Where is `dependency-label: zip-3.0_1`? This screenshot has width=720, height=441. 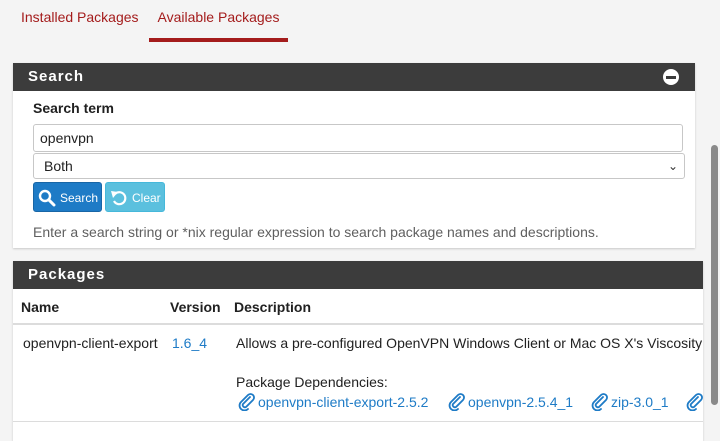
dependency-label: zip-3.0_1 is located at coordinates (640, 402).